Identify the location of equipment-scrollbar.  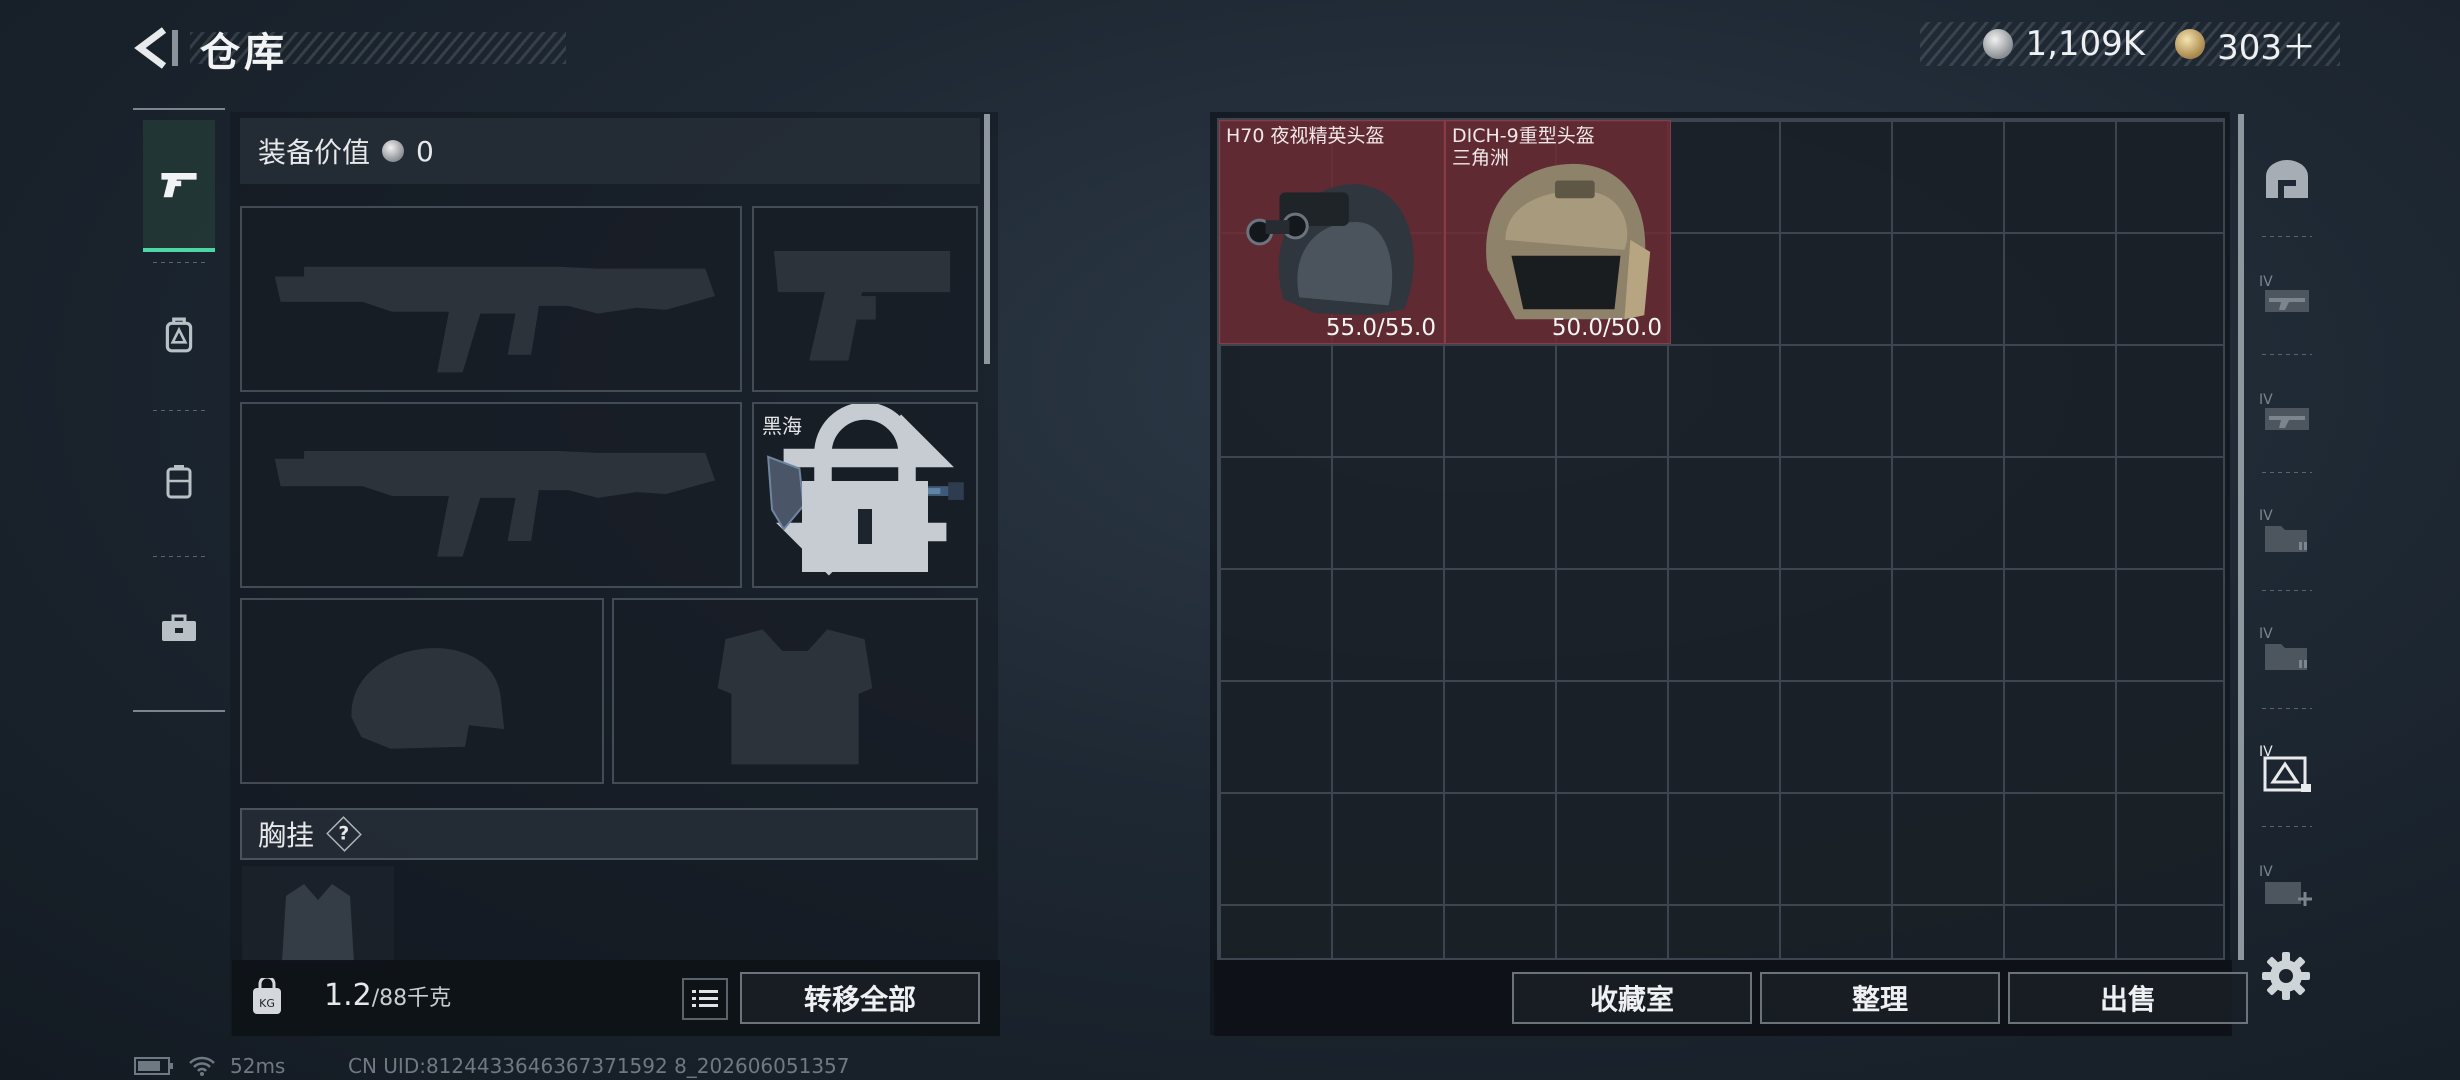
(987, 239).